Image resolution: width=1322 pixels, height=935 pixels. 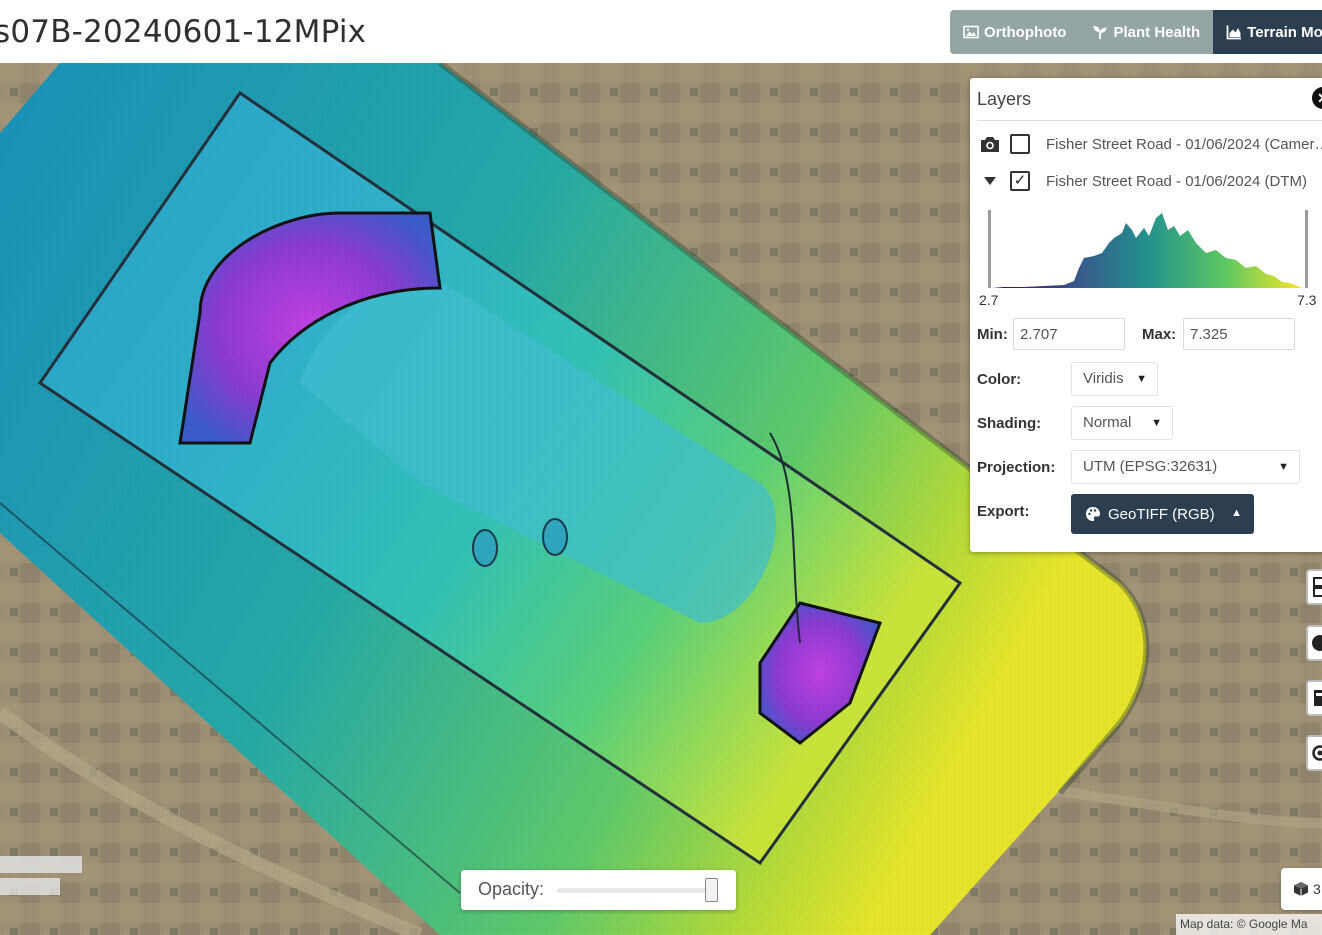 What do you see at coordinates (1249, 924) in the screenshot?
I see `map-attribution: Map data: © Google Ma` at bounding box center [1249, 924].